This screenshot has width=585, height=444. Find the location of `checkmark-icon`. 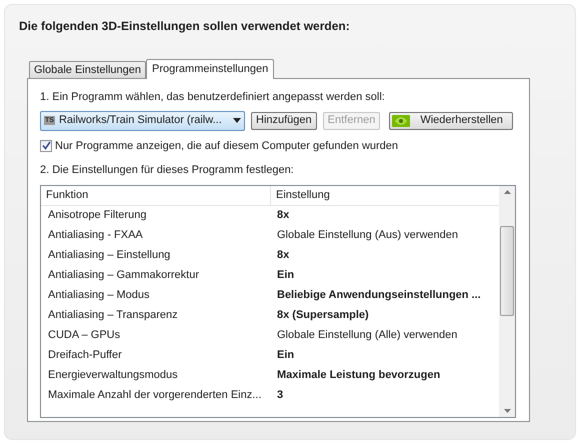

checkmark-icon is located at coordinates (46, 145).